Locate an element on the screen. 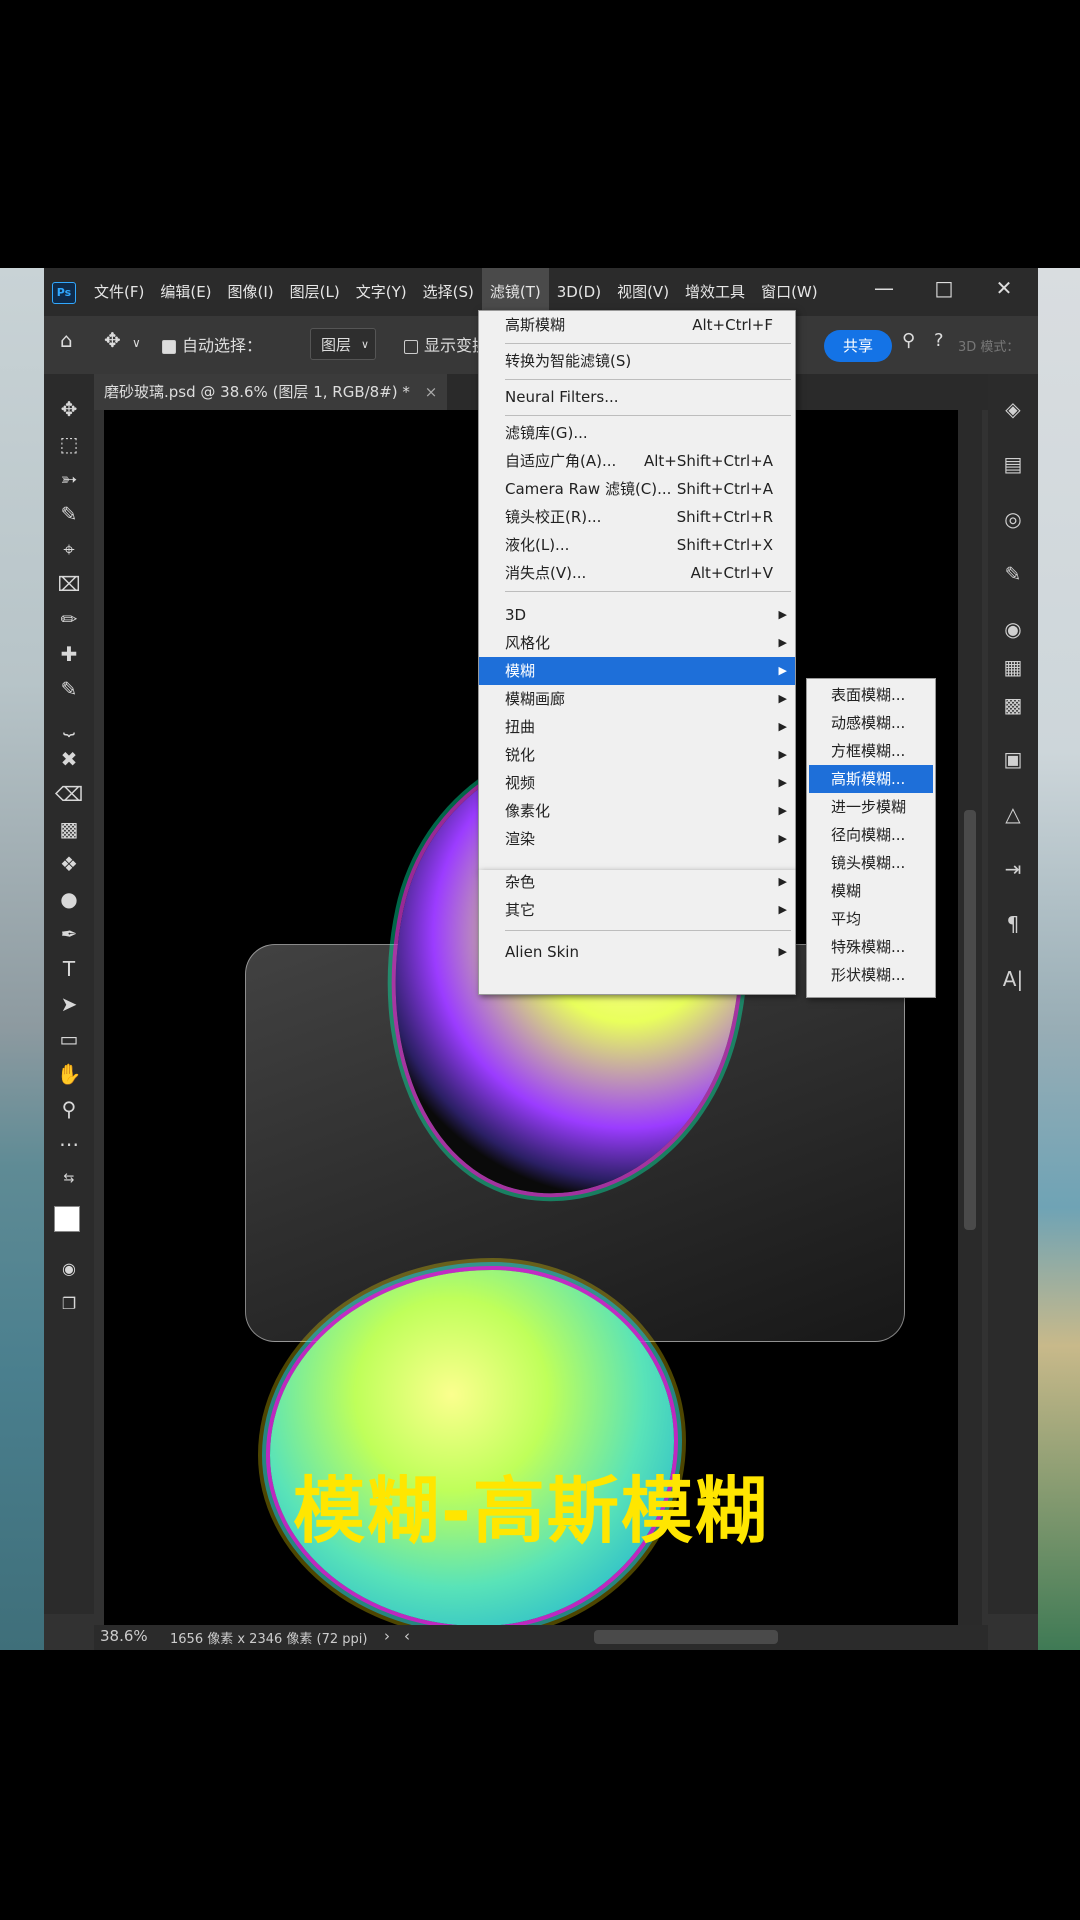 This screenshot has height=1920, width=1080. filter-menu-item: 杂色 ▶ is located at coordinates (637, 882).